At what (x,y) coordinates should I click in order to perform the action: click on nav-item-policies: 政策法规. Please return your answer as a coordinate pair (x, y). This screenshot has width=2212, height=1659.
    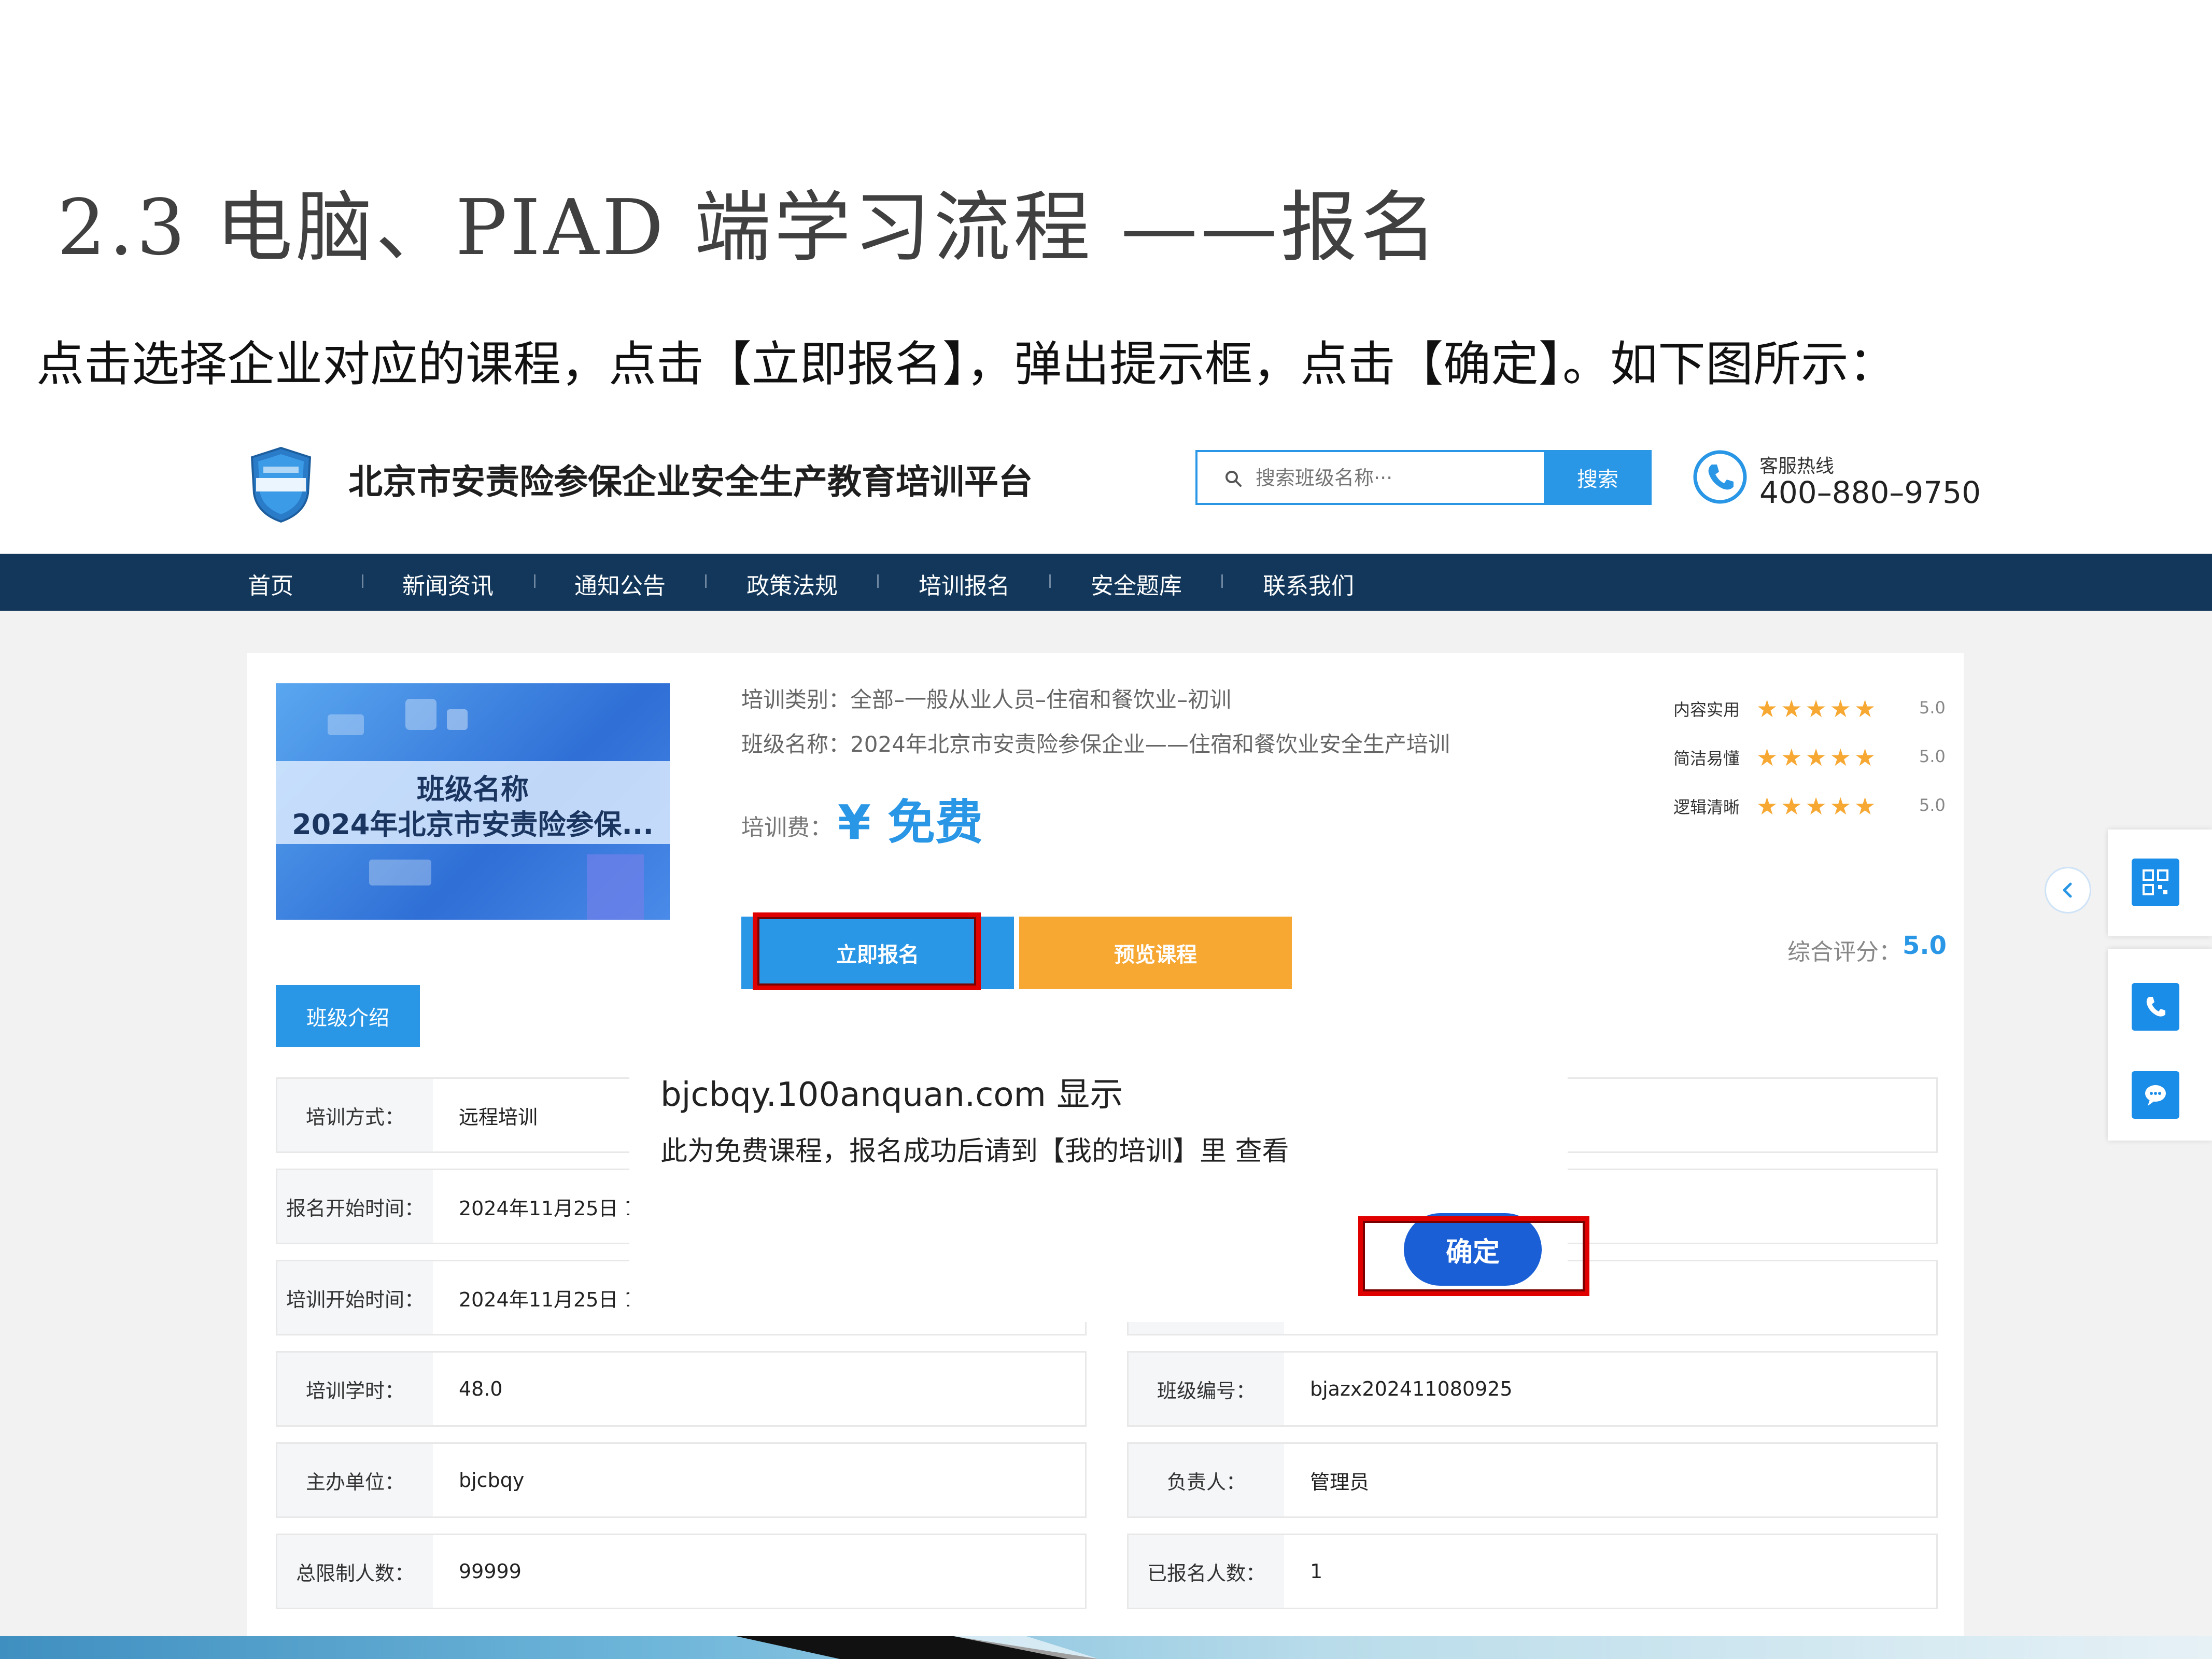
    Looking at the image, I should click on (792, 583).